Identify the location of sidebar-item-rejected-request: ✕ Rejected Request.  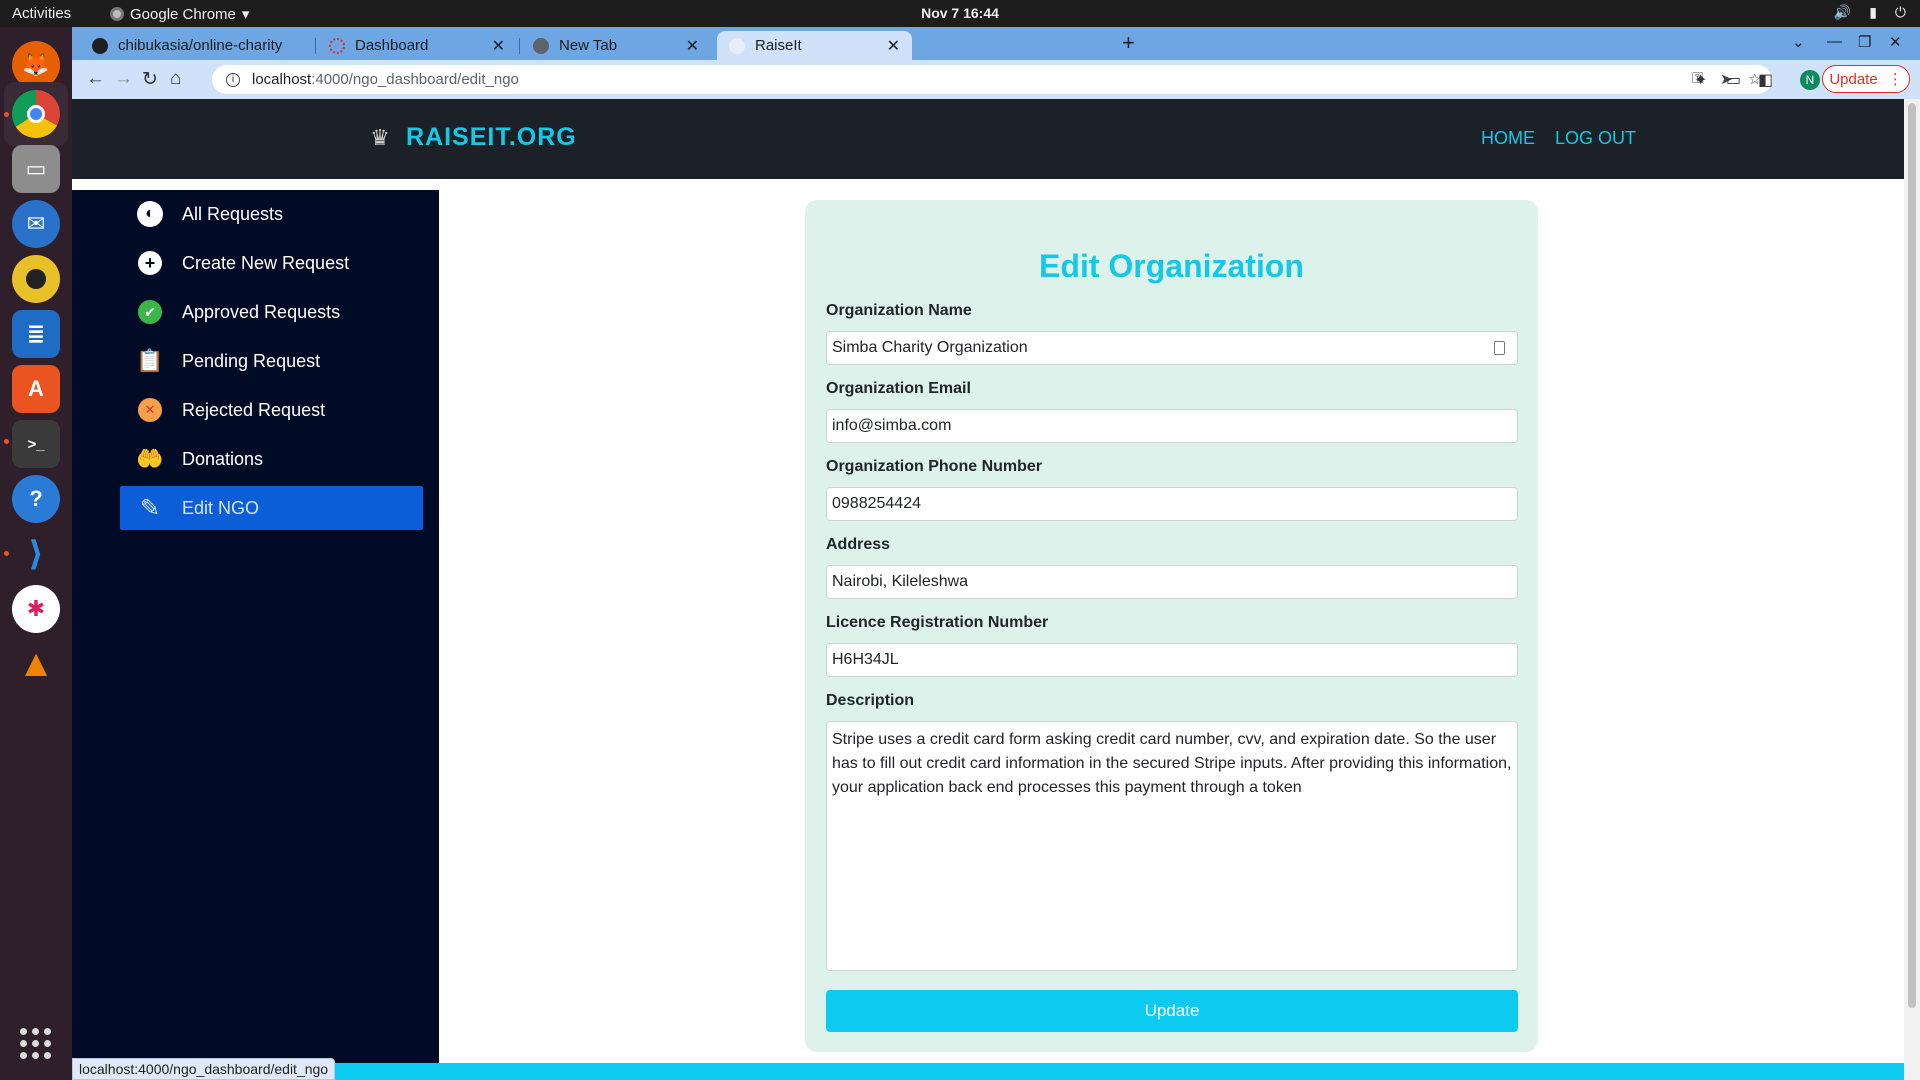
(271, 410).